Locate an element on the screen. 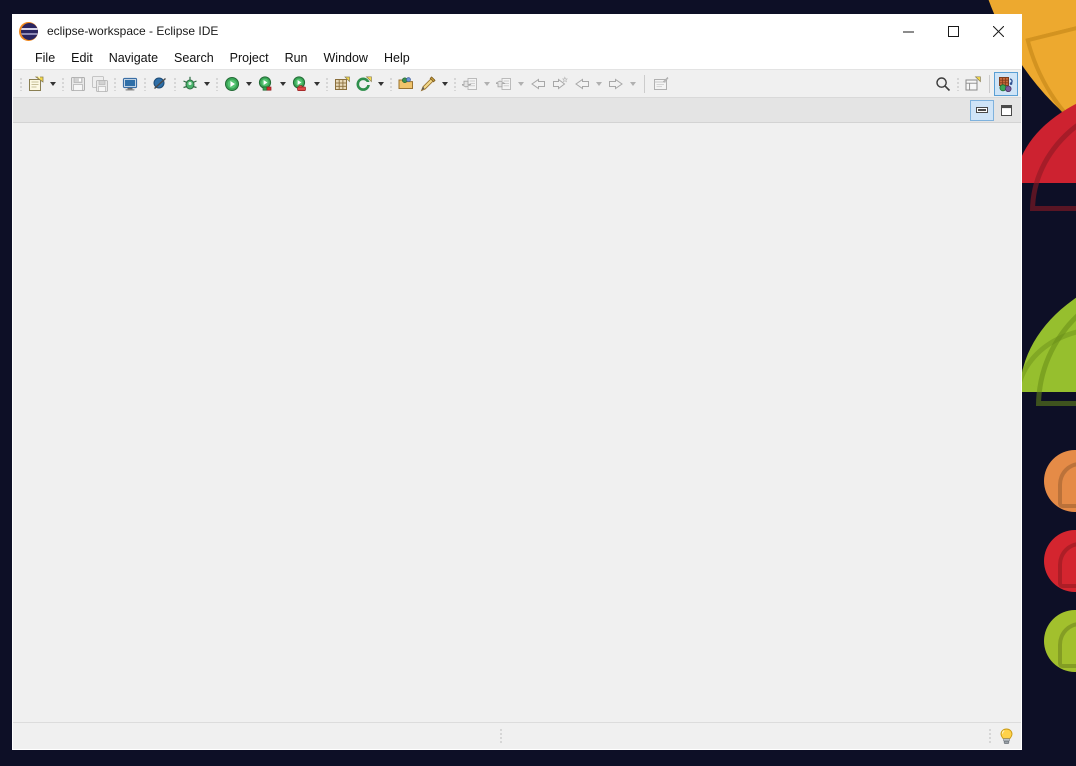 The height and width of the screenshot is (766, 1076). run-dropdown-icon is located at coordinates (249, 84).